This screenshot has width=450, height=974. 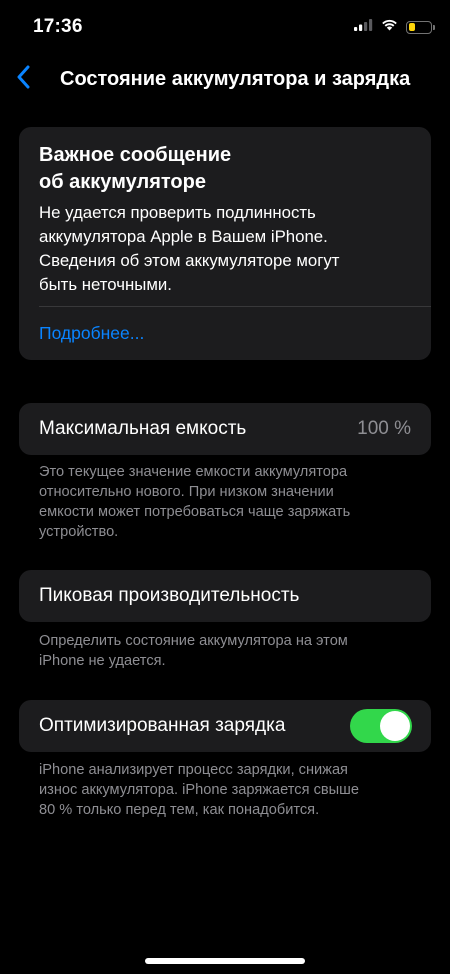 I want to click on warning-message-line: быть неточными., so click(x=105, y=284).